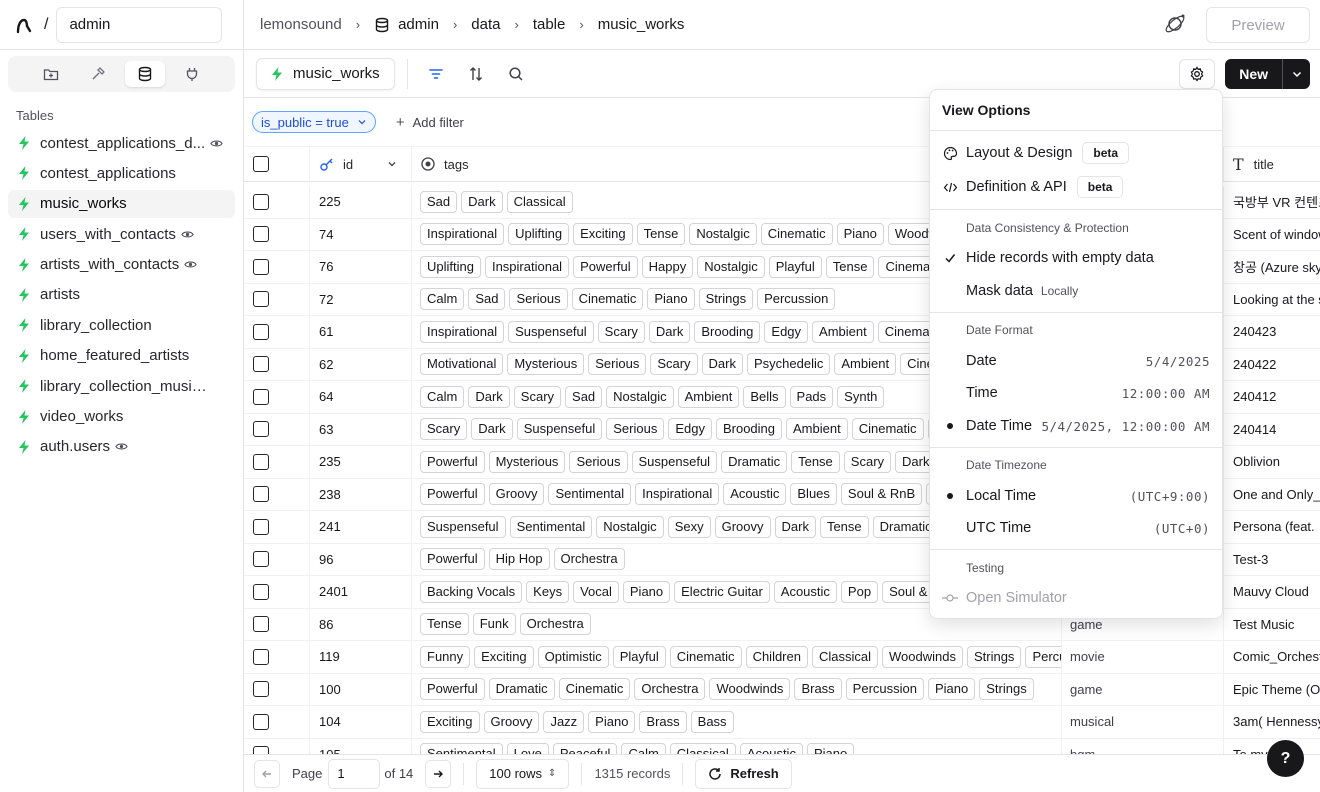 The image size is (1320, 792). I want to click on database-icon, so click(144, 74).